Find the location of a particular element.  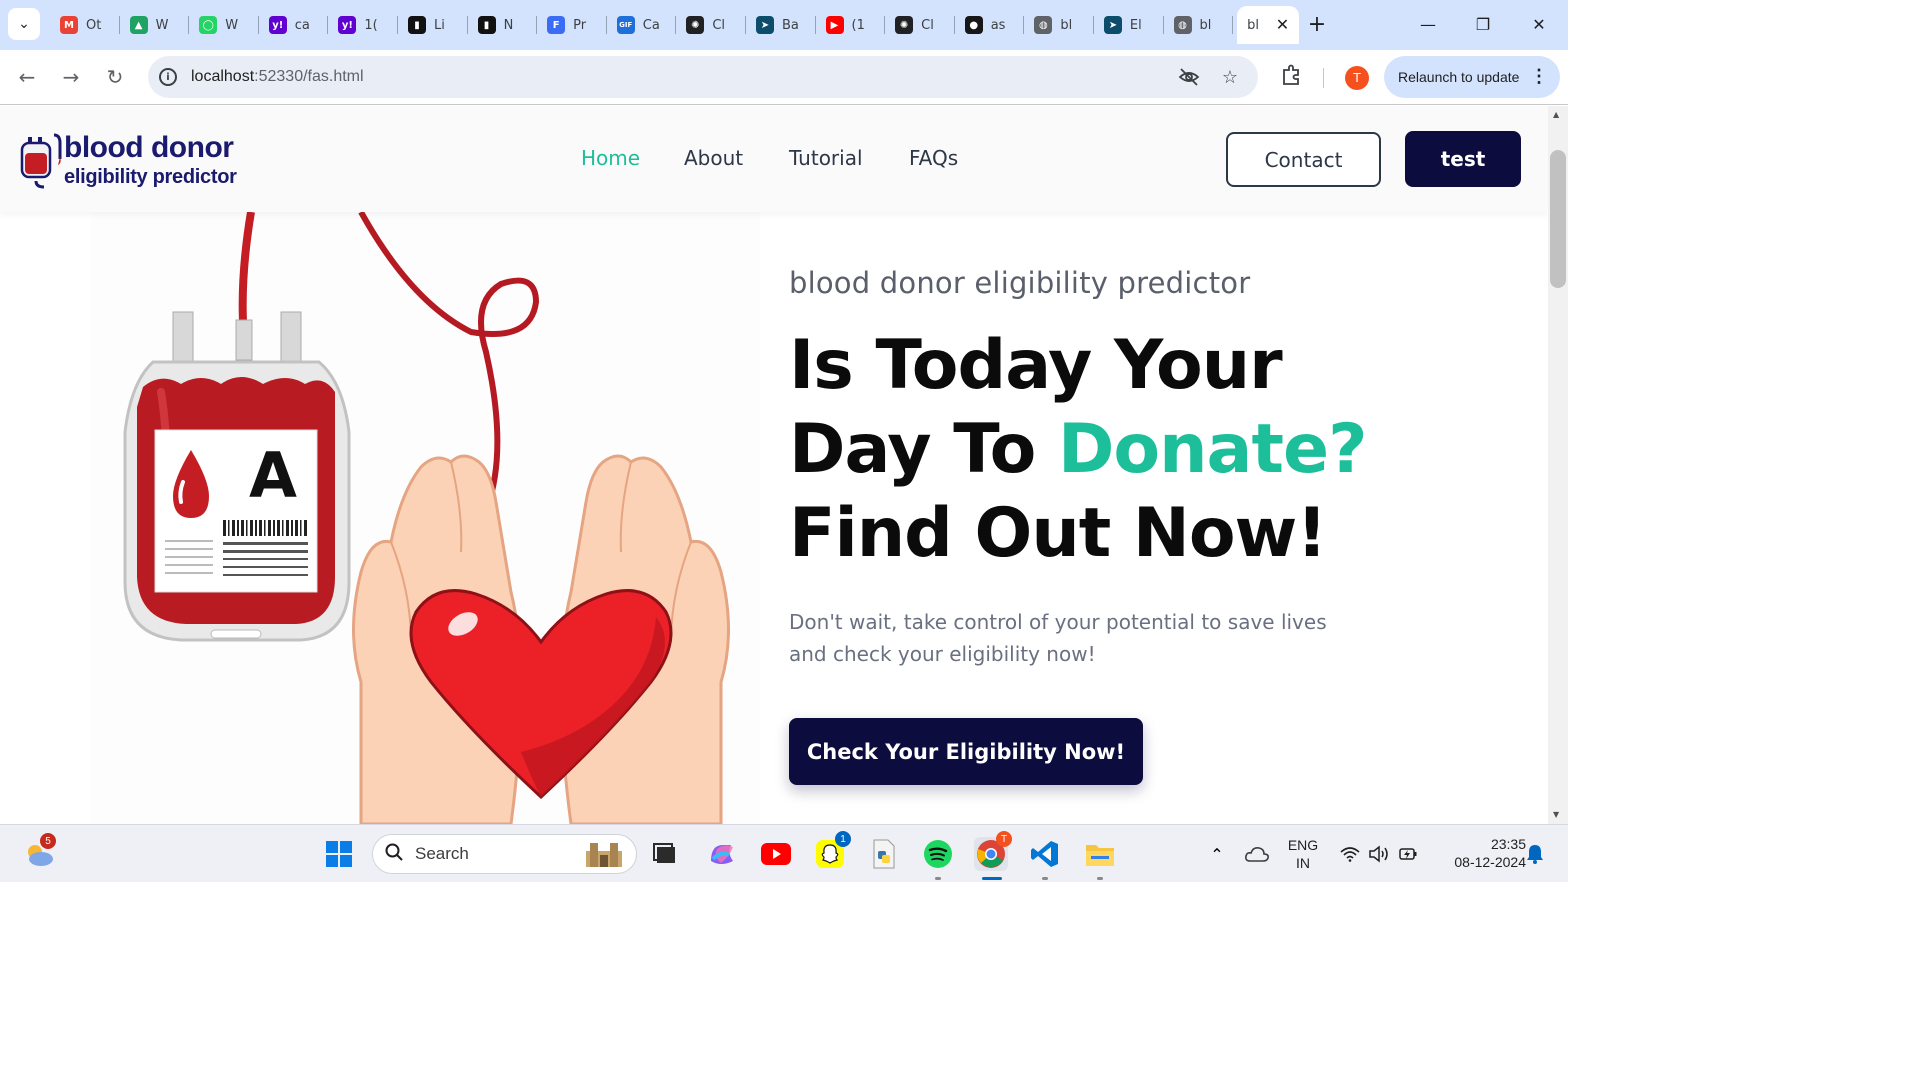

hero-title-line2: Day To is located at coordinates (923, 449).